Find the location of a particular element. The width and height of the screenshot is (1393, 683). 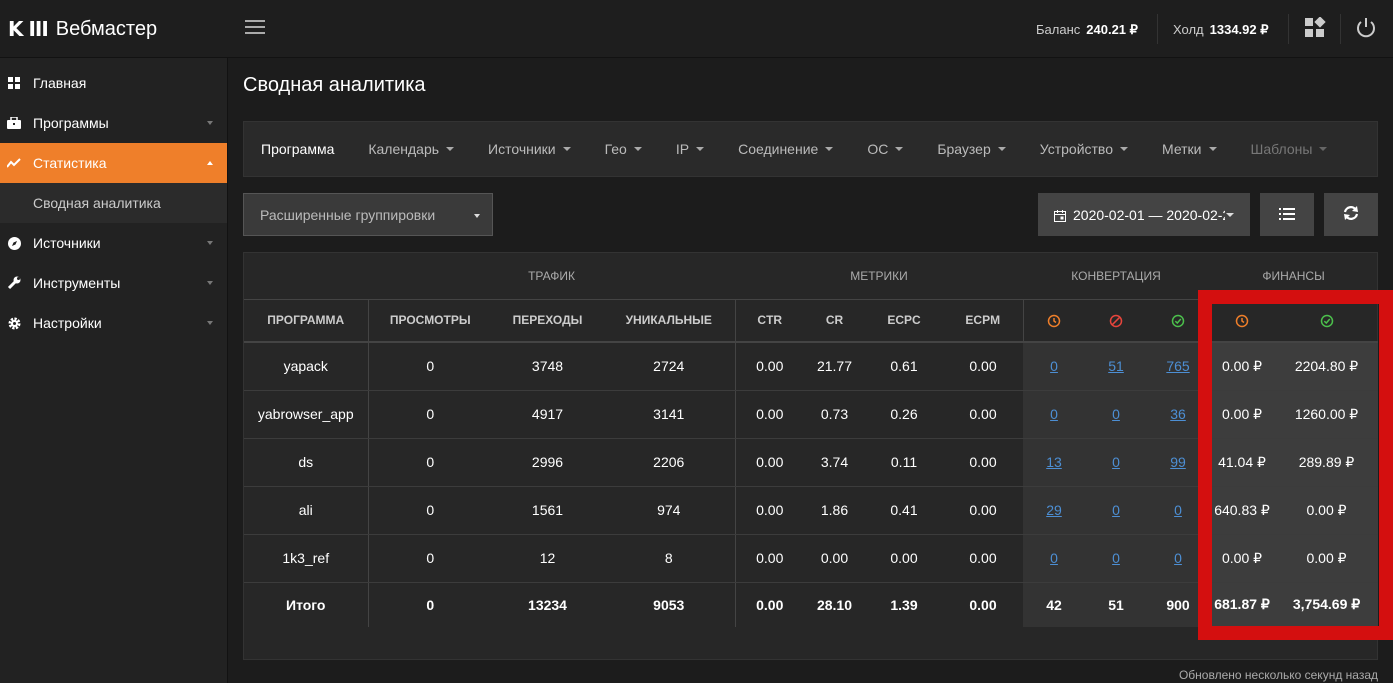

cell-conv-pending: 13 is located at coordinates (1054, 462).